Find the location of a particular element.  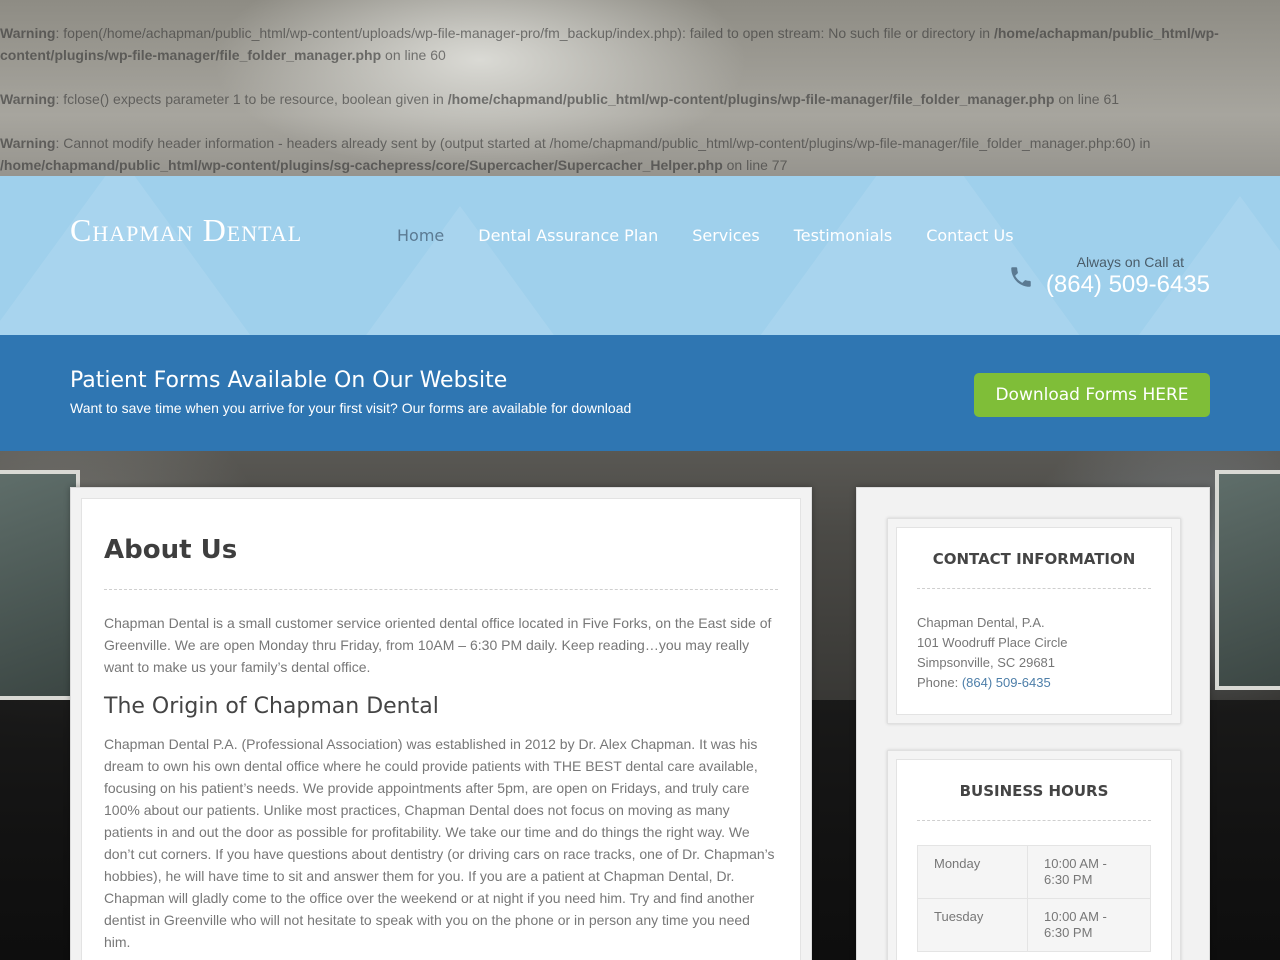

contact-phone-link: (864) 509-6435 is located at coordinates (1006, 682).